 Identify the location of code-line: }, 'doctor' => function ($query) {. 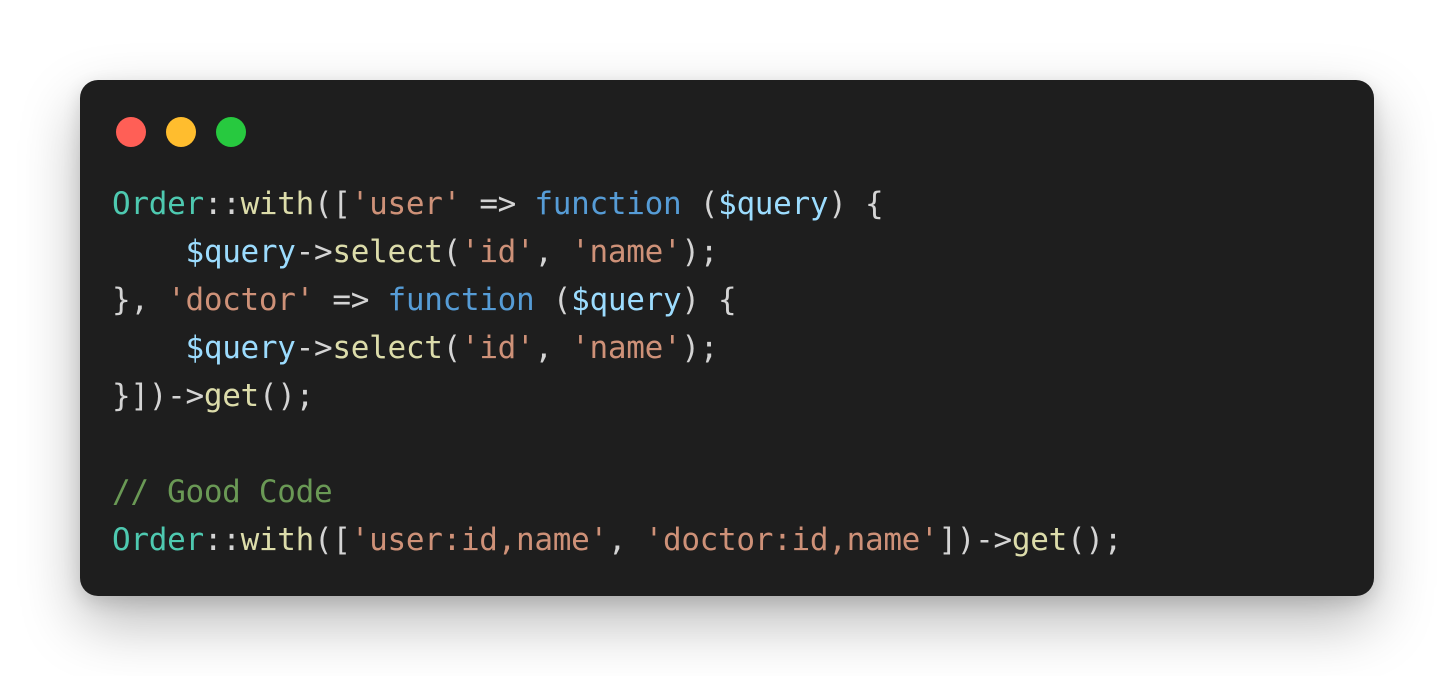
(617, 300).